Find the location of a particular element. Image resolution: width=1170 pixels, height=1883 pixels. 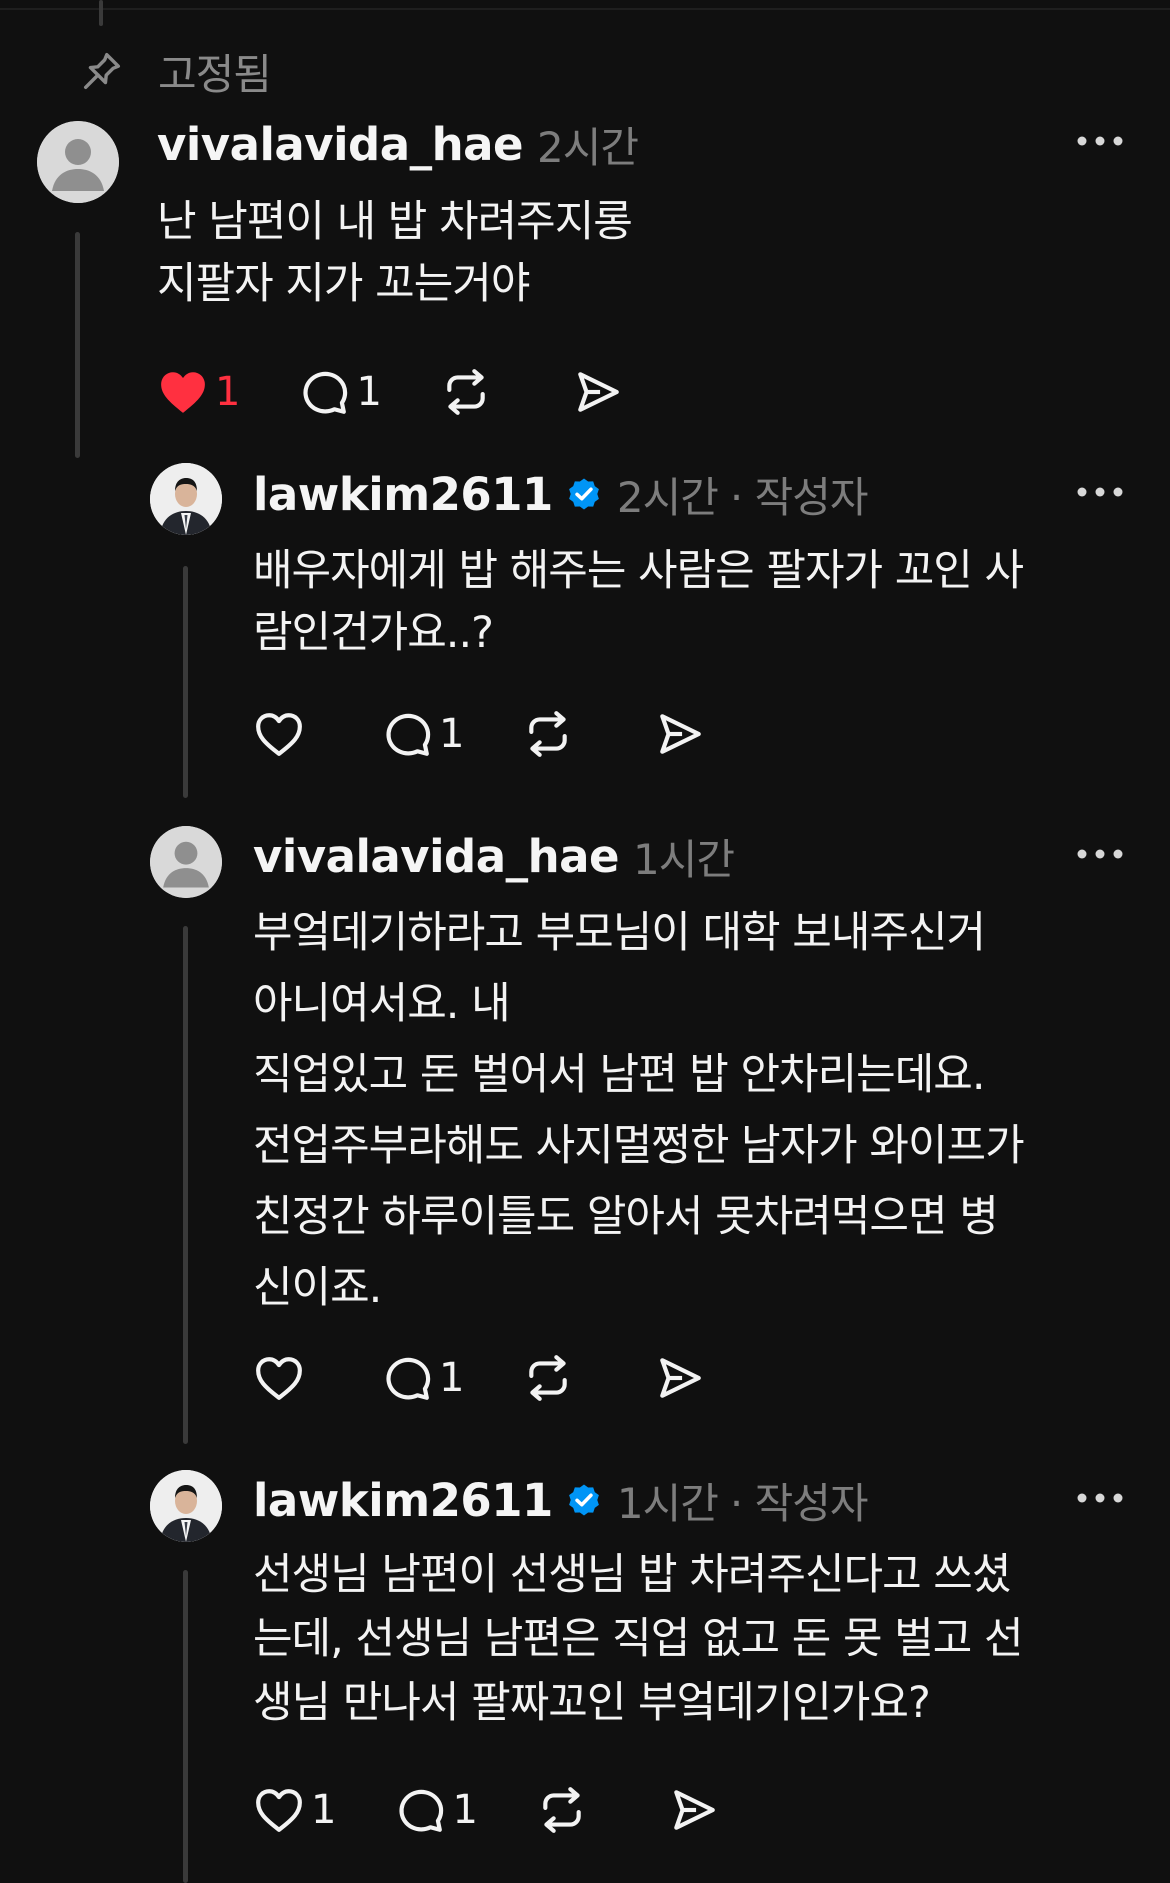

pinned-label: 고정됨 is located at coordinates (215, 74).